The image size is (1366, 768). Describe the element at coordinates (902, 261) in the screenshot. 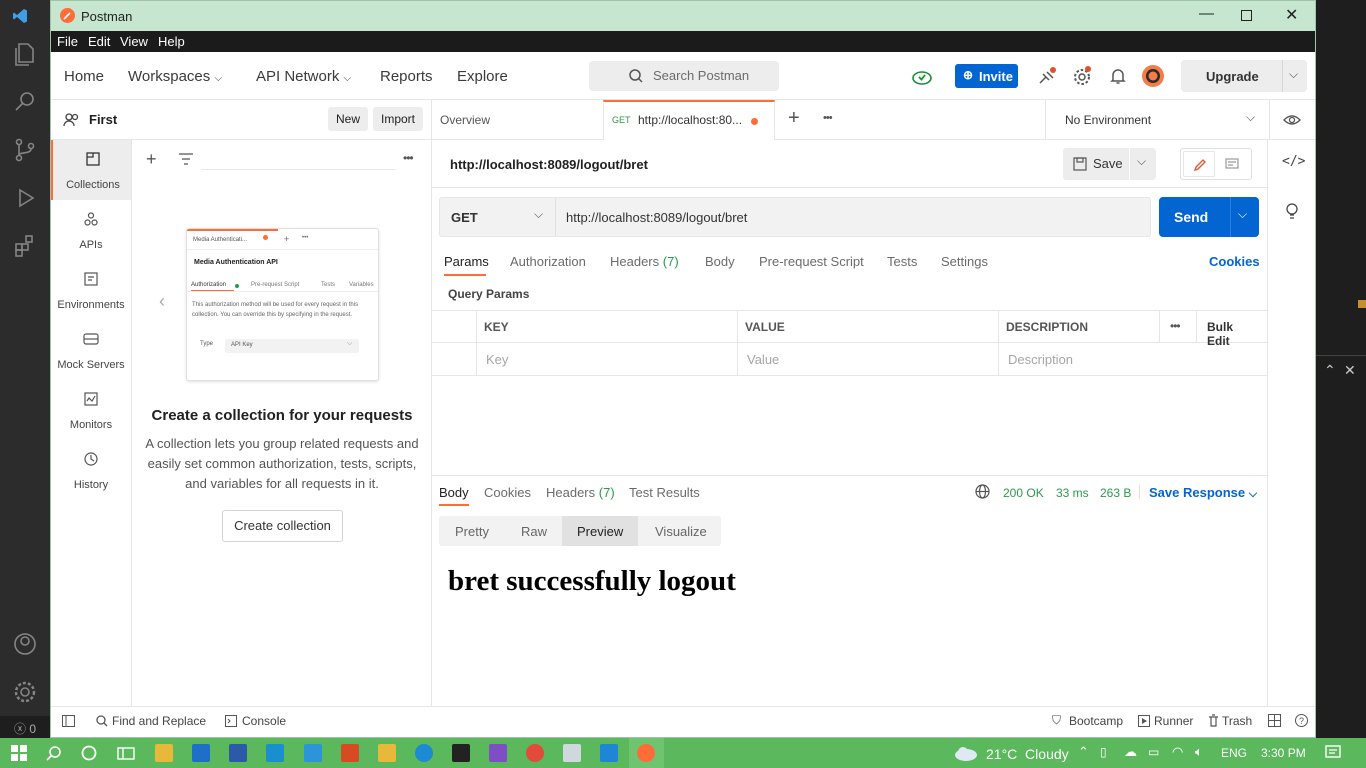

I see `tab-tests: Tests` at that location.